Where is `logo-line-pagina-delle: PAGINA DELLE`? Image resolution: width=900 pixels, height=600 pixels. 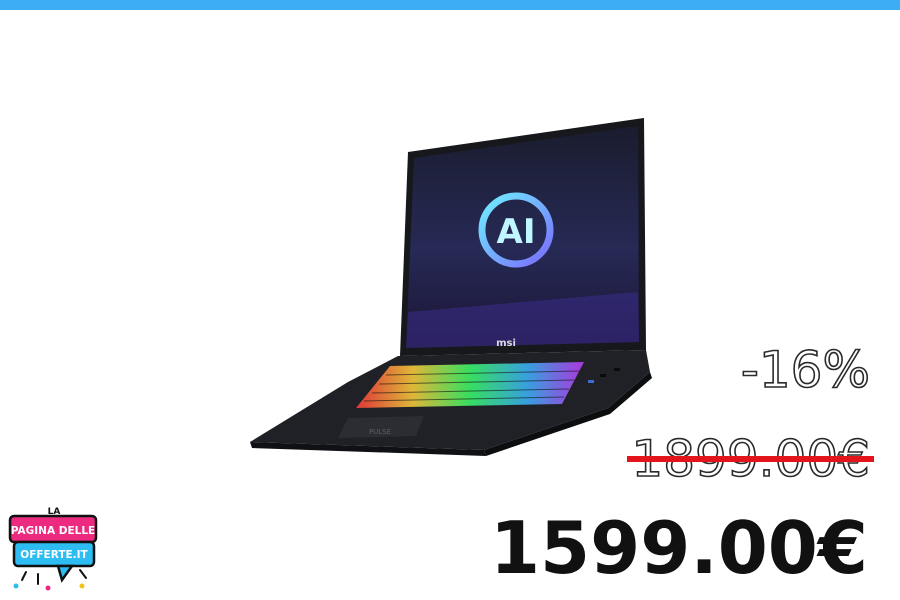
logo-line-pagina-delle: PAGINA DELLE is located at coordinates (53, 531).